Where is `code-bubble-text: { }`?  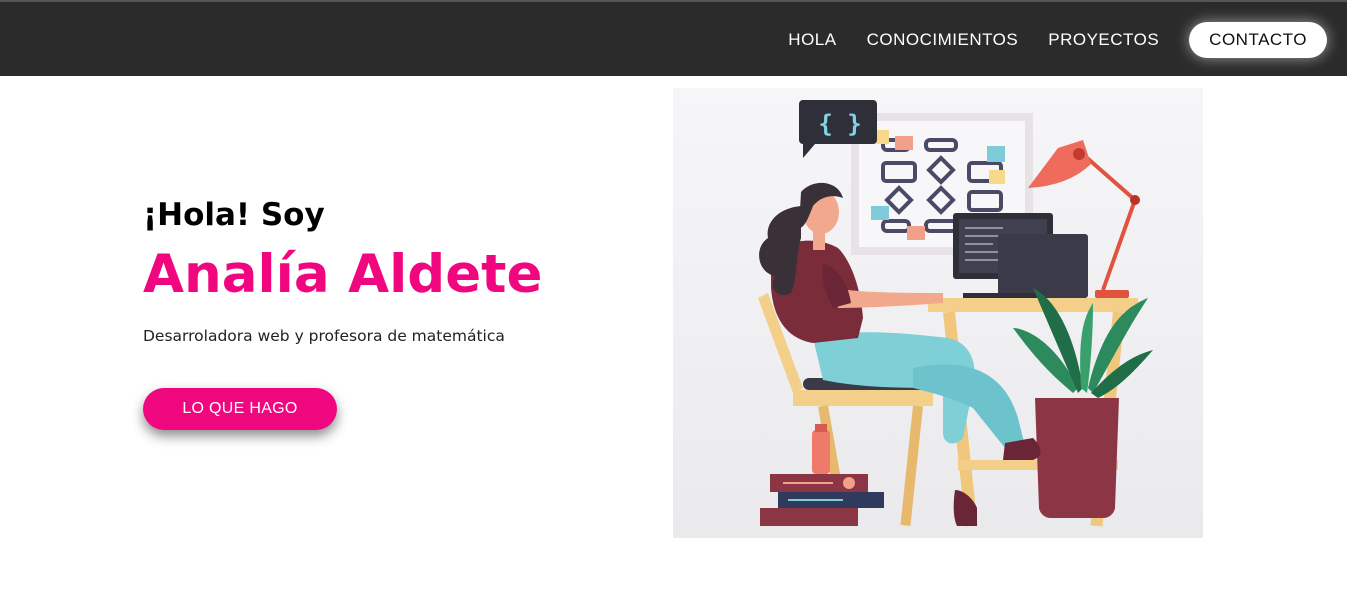
code-bubble-text: { } is located at coordinates (839, 124).